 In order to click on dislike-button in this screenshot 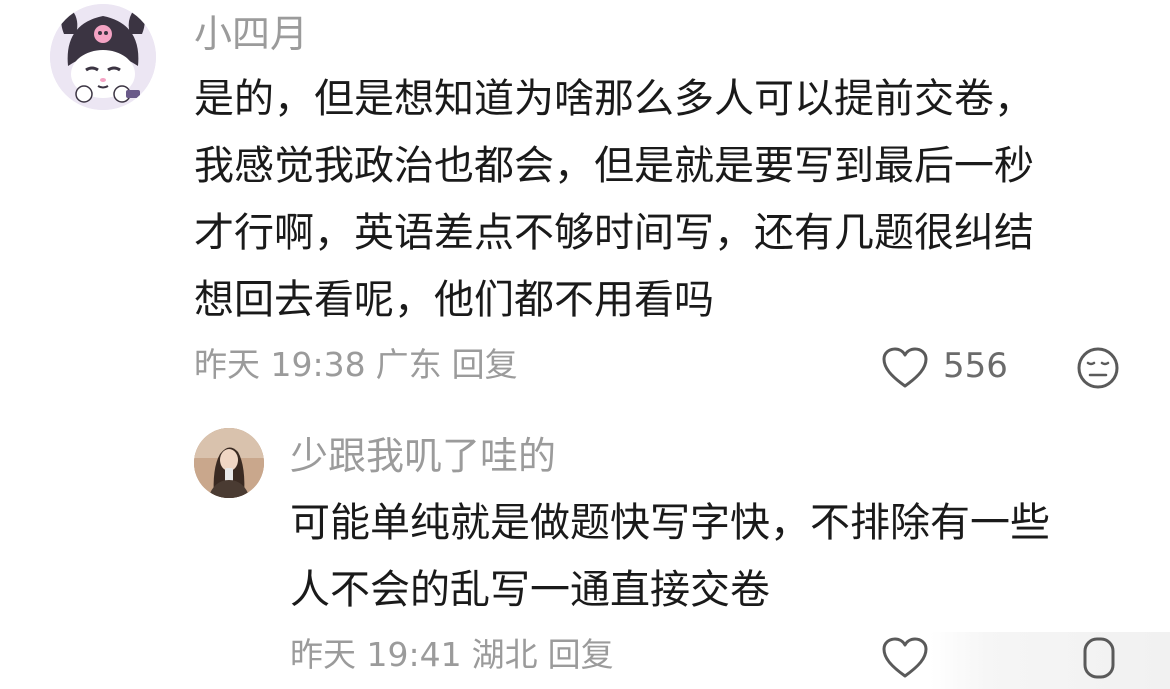, I will do `click(1098, 368)`.